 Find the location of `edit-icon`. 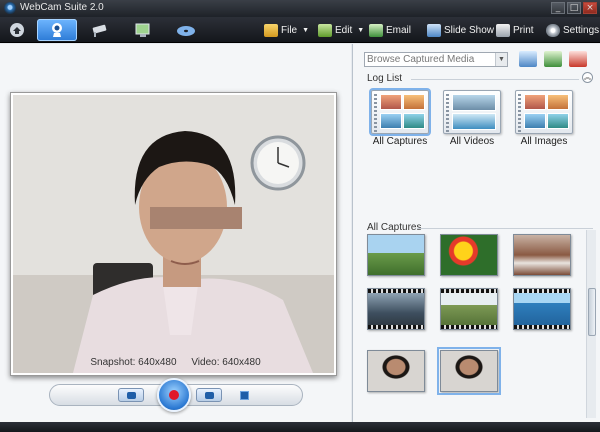

edit-icon is located at coordinates (325, 30).